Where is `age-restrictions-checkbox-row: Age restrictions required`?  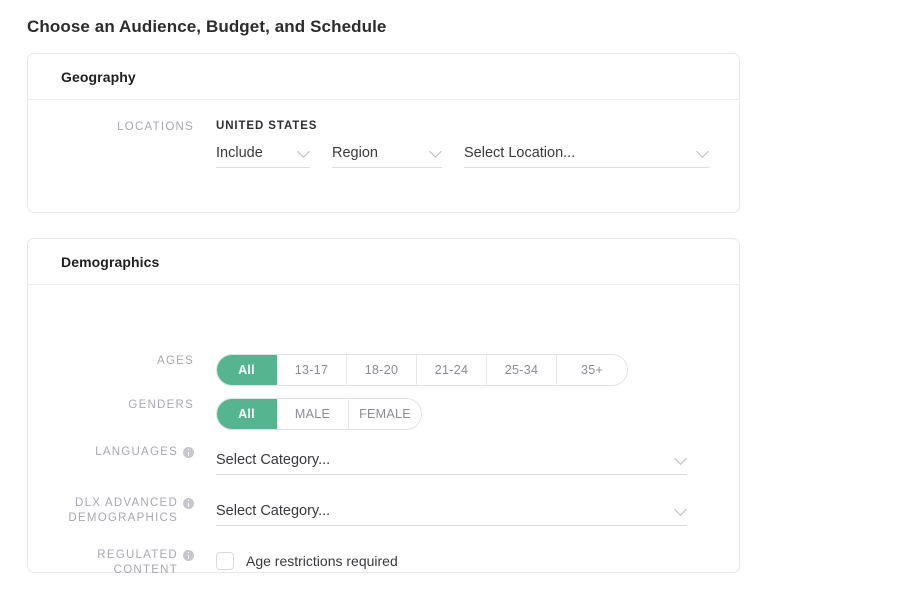 age-restrictions-checkbox-row: Age restrictions required is located at coordinates (477, 561).